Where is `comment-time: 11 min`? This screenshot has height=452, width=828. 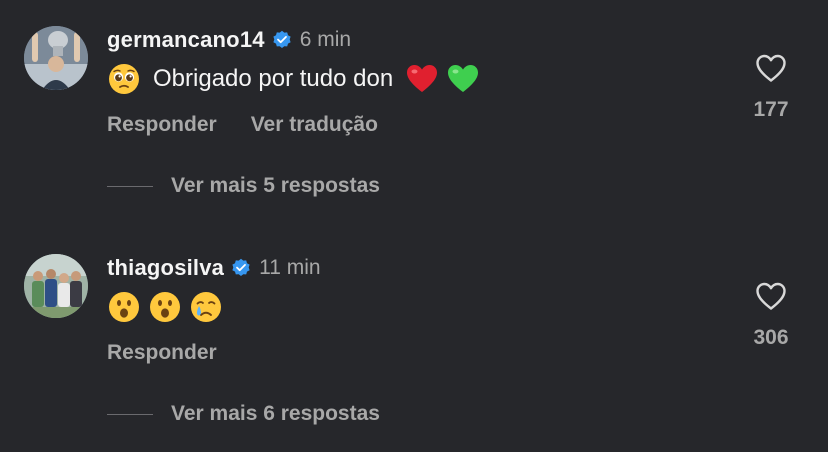 comment-time: 11 min is located at coordinates (290, 267).